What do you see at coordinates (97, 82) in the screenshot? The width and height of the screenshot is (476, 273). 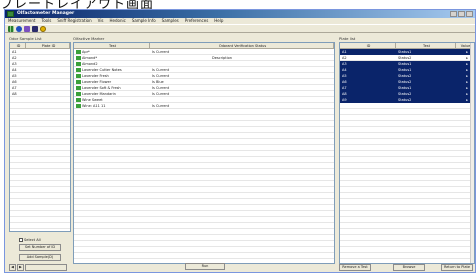 I see `odorant-name: Lavender Flower` at bounding box center [97, 82].